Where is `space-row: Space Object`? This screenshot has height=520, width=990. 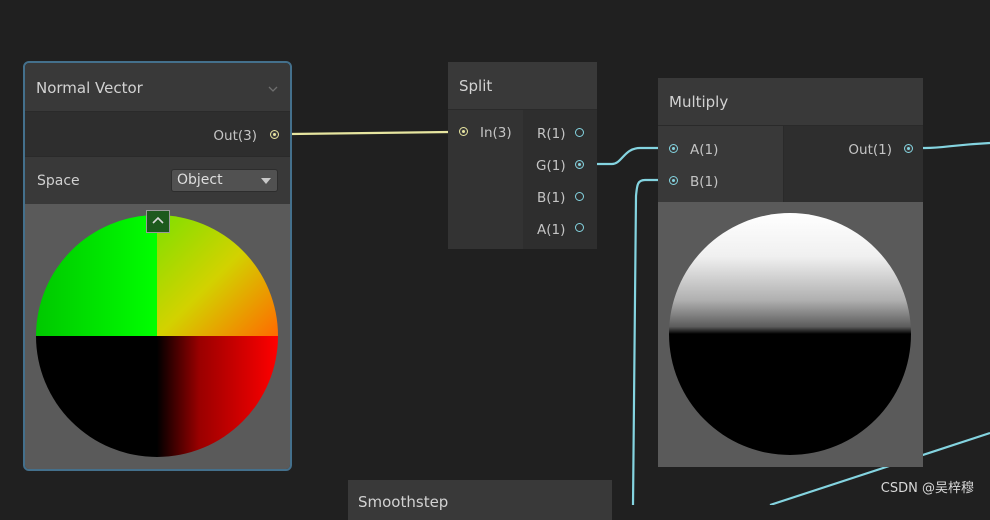 space-row: Space Object is located at coordinates (157, 180).